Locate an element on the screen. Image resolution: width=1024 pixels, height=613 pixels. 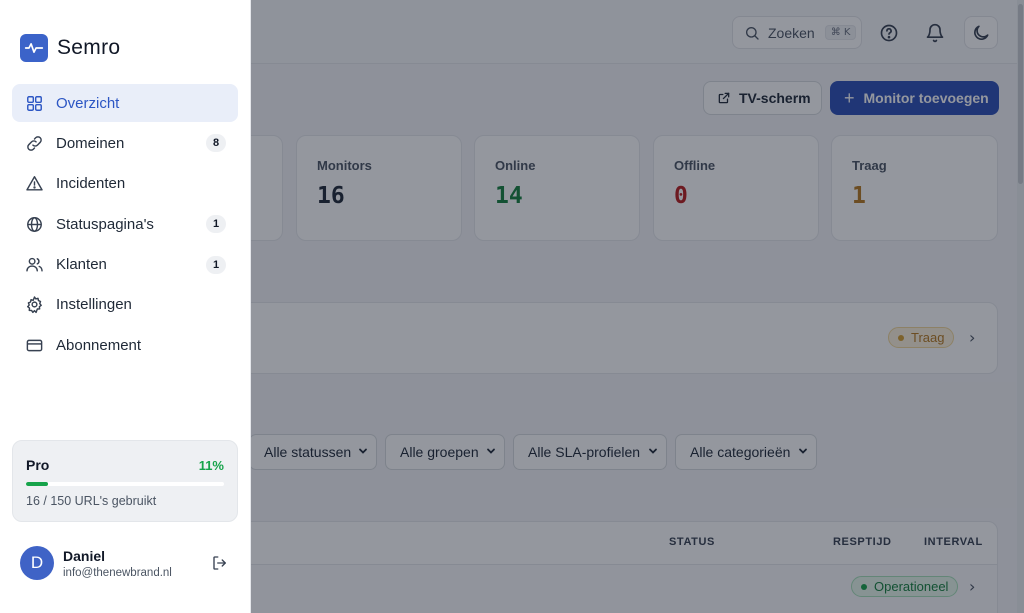
sidebar-item-incidenten: Incidenten is located at coordinates (125, 184).